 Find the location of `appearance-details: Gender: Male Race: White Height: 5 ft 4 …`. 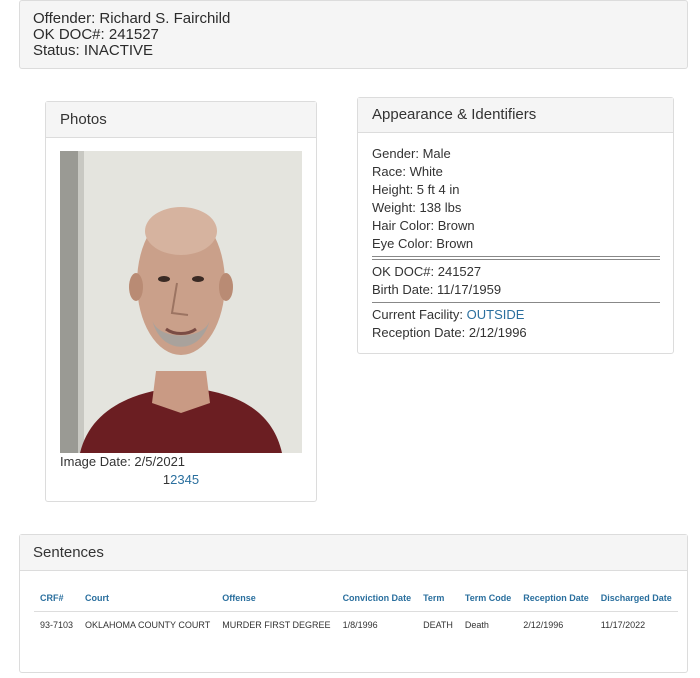

appearance-details: Gender: Male Race: White Height: 5 ft 4 … is located at coordinates (516, 243).